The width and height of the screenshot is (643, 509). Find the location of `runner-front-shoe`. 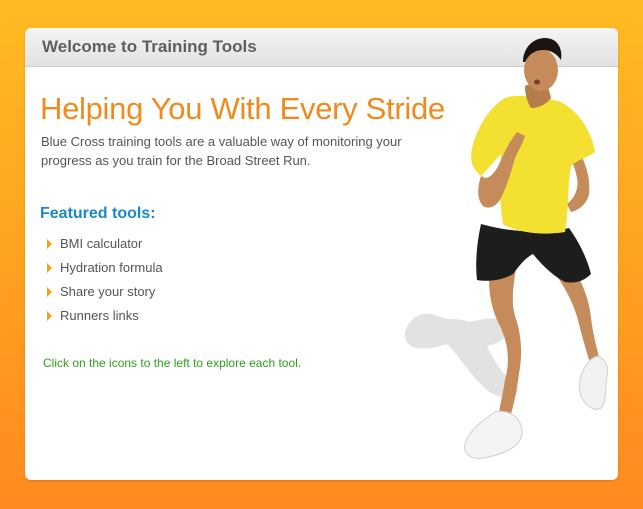

runner-front-shoe is located at coordinates (493, 434).